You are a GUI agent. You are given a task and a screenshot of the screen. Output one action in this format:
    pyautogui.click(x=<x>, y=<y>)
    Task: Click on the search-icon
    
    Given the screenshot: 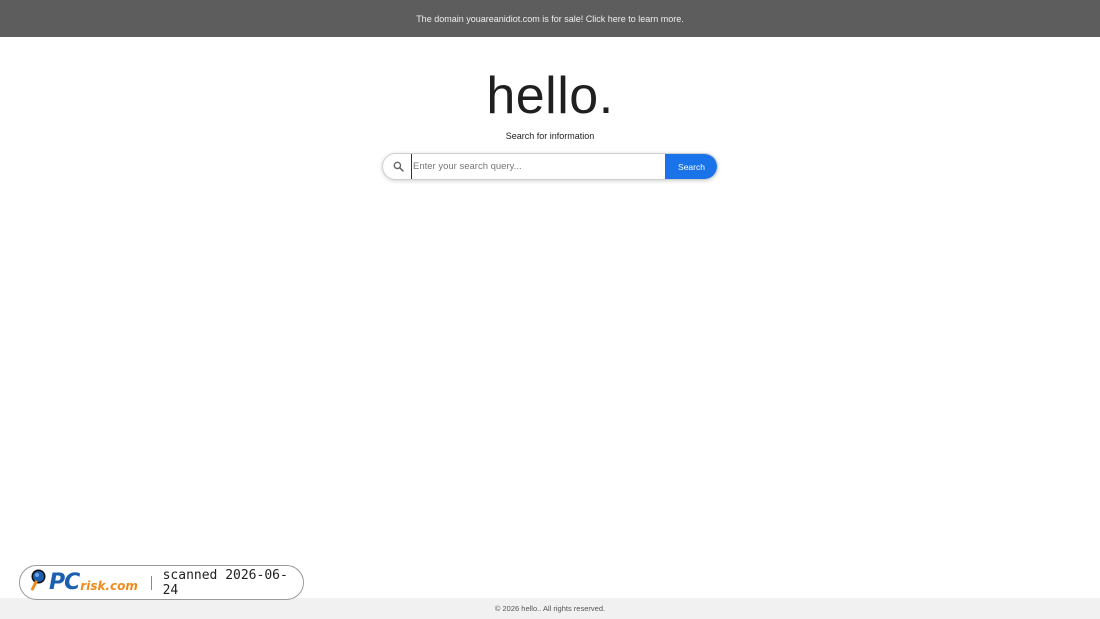 What is the action you would take?
    pyautogui.click(x=398, y=166)
    